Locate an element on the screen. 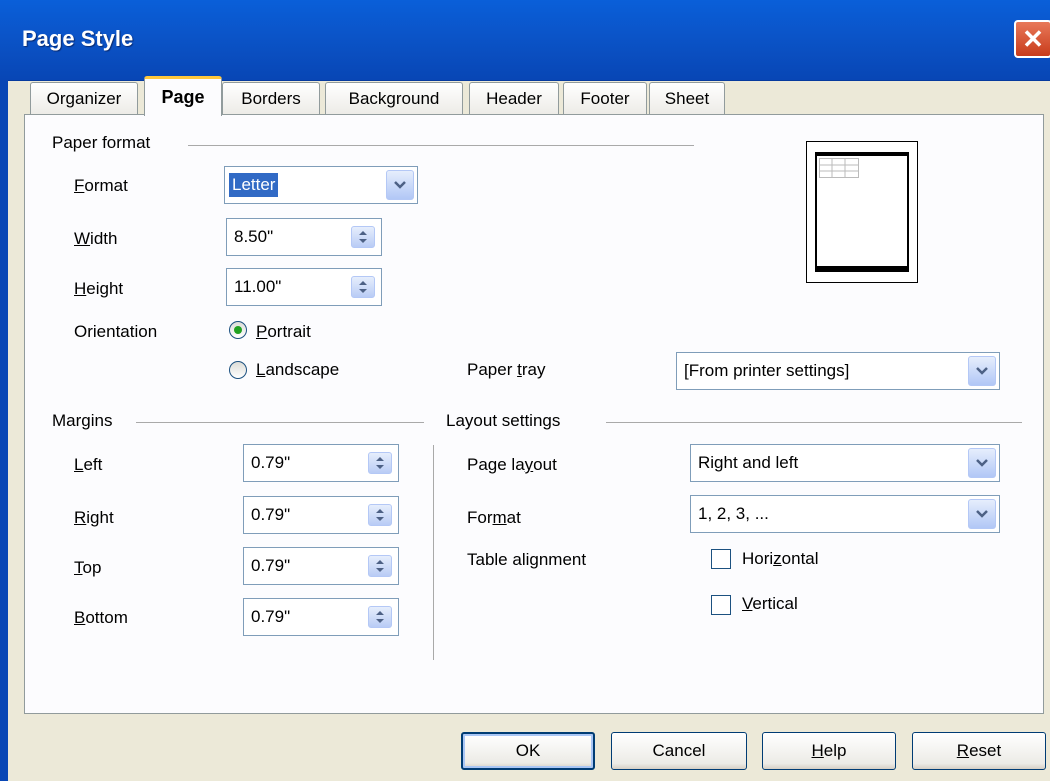  page-preview is located at coordinates (862, 212).